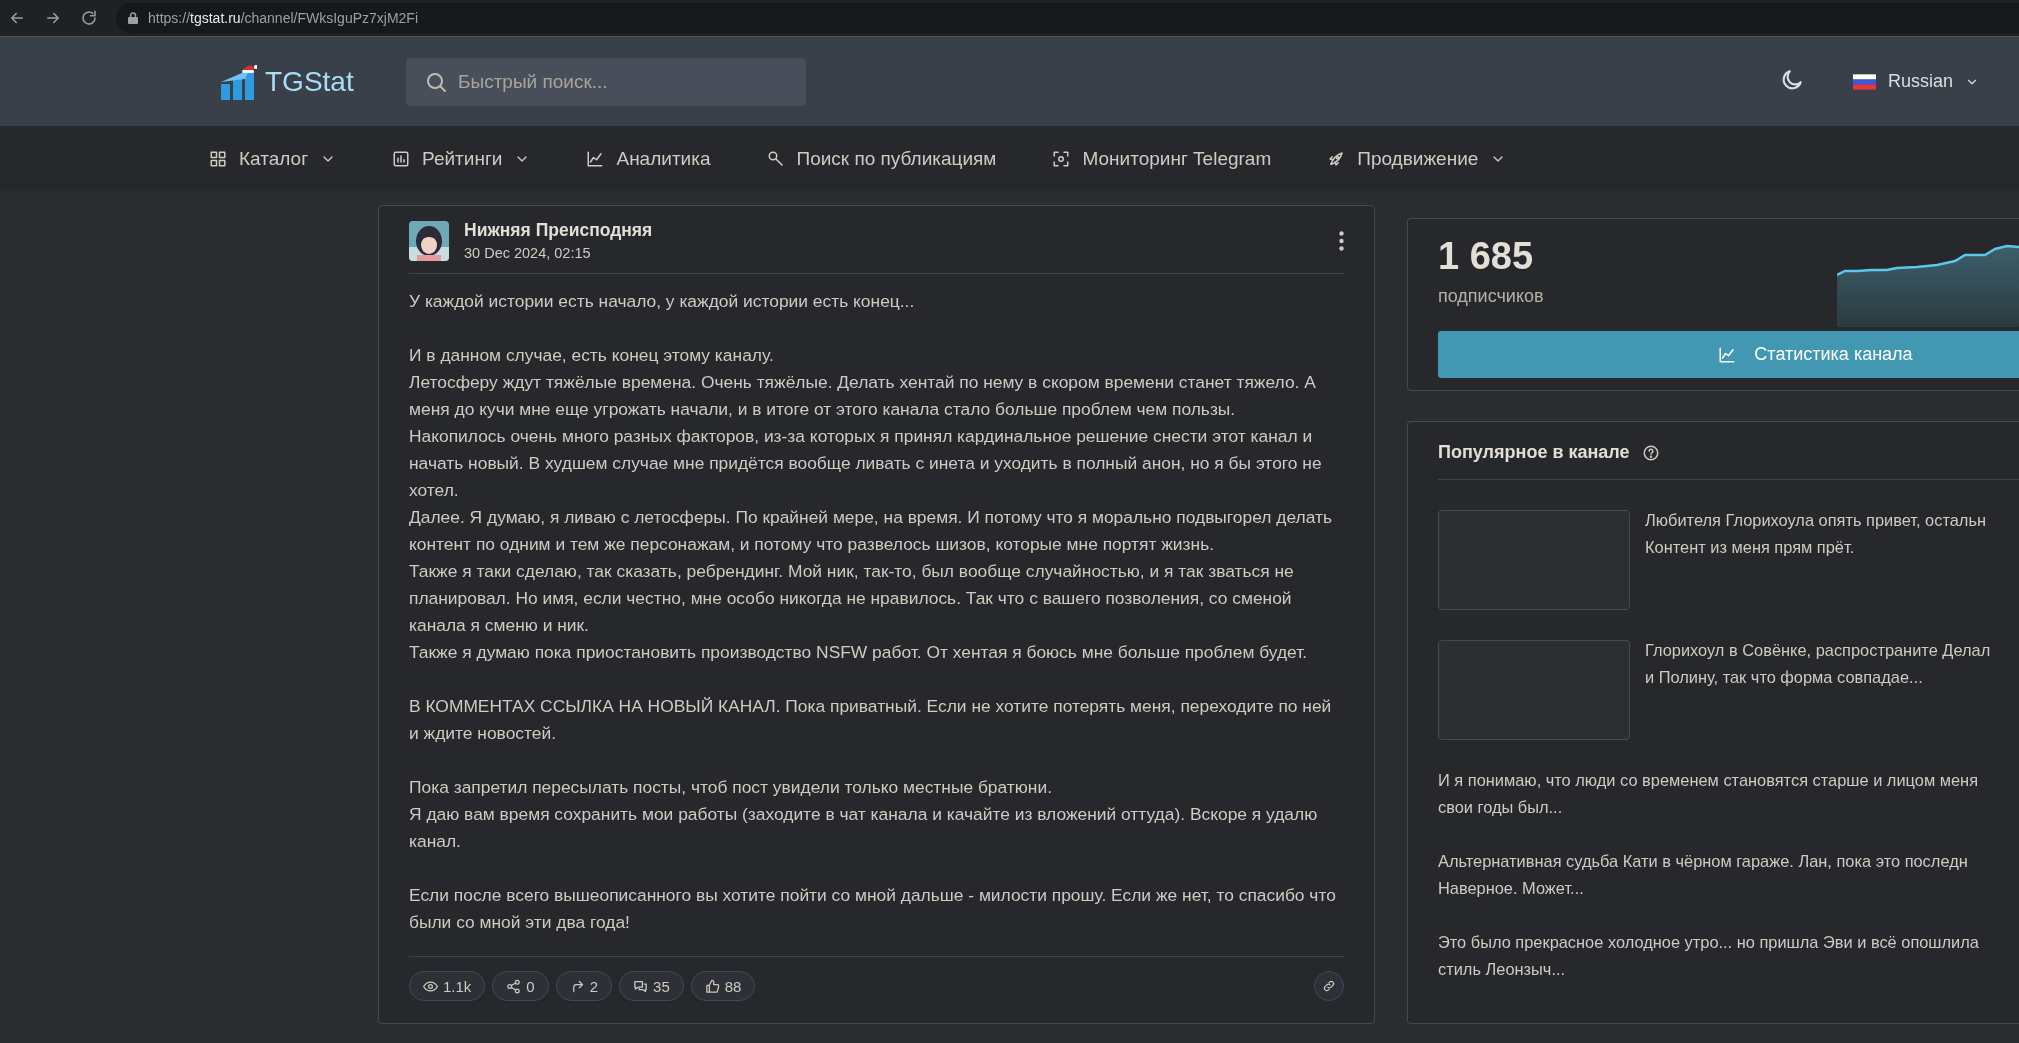 This screenshot has height=1043, width=2019. I want to click on flag-icon, so click(1864, 81).